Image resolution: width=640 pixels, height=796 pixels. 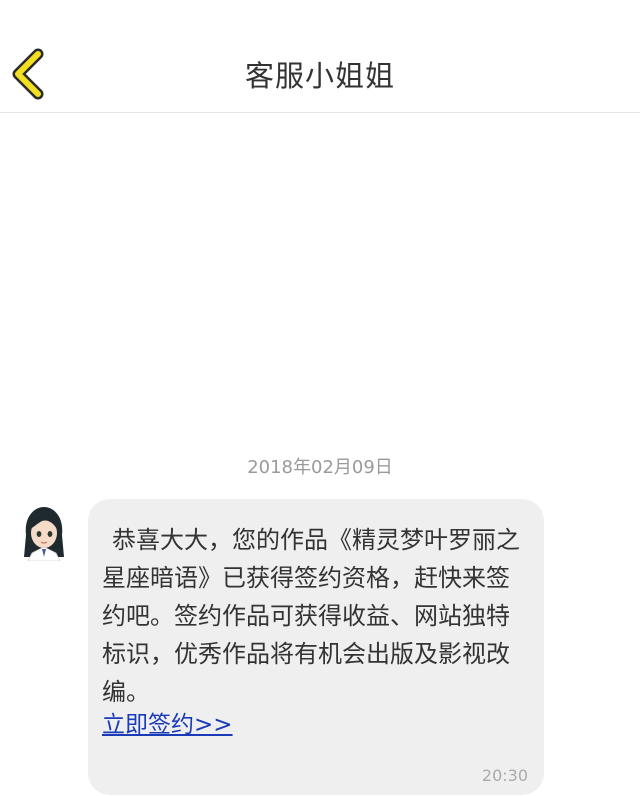 What do you see at coordinates (319, 76) in the screenshot?
I see `page-title: 客服小姐姐` at bounding box center [319, 76].